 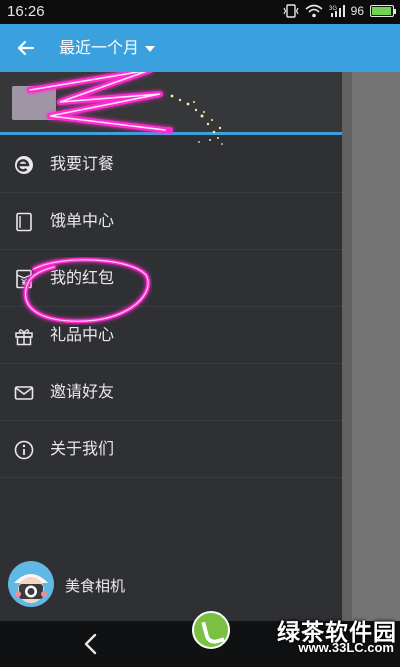 I want to click on status-icons: 3G 96, so click(x=339, y=11).